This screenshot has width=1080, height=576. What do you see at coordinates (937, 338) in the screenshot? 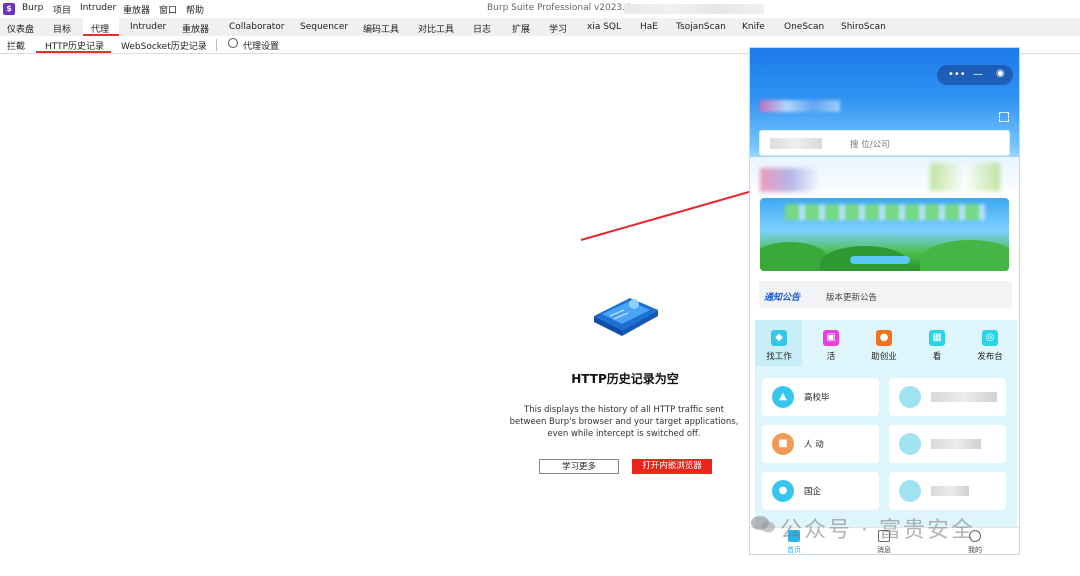
I see `calendar-icon: ▦` at bounding box center [937, 338].